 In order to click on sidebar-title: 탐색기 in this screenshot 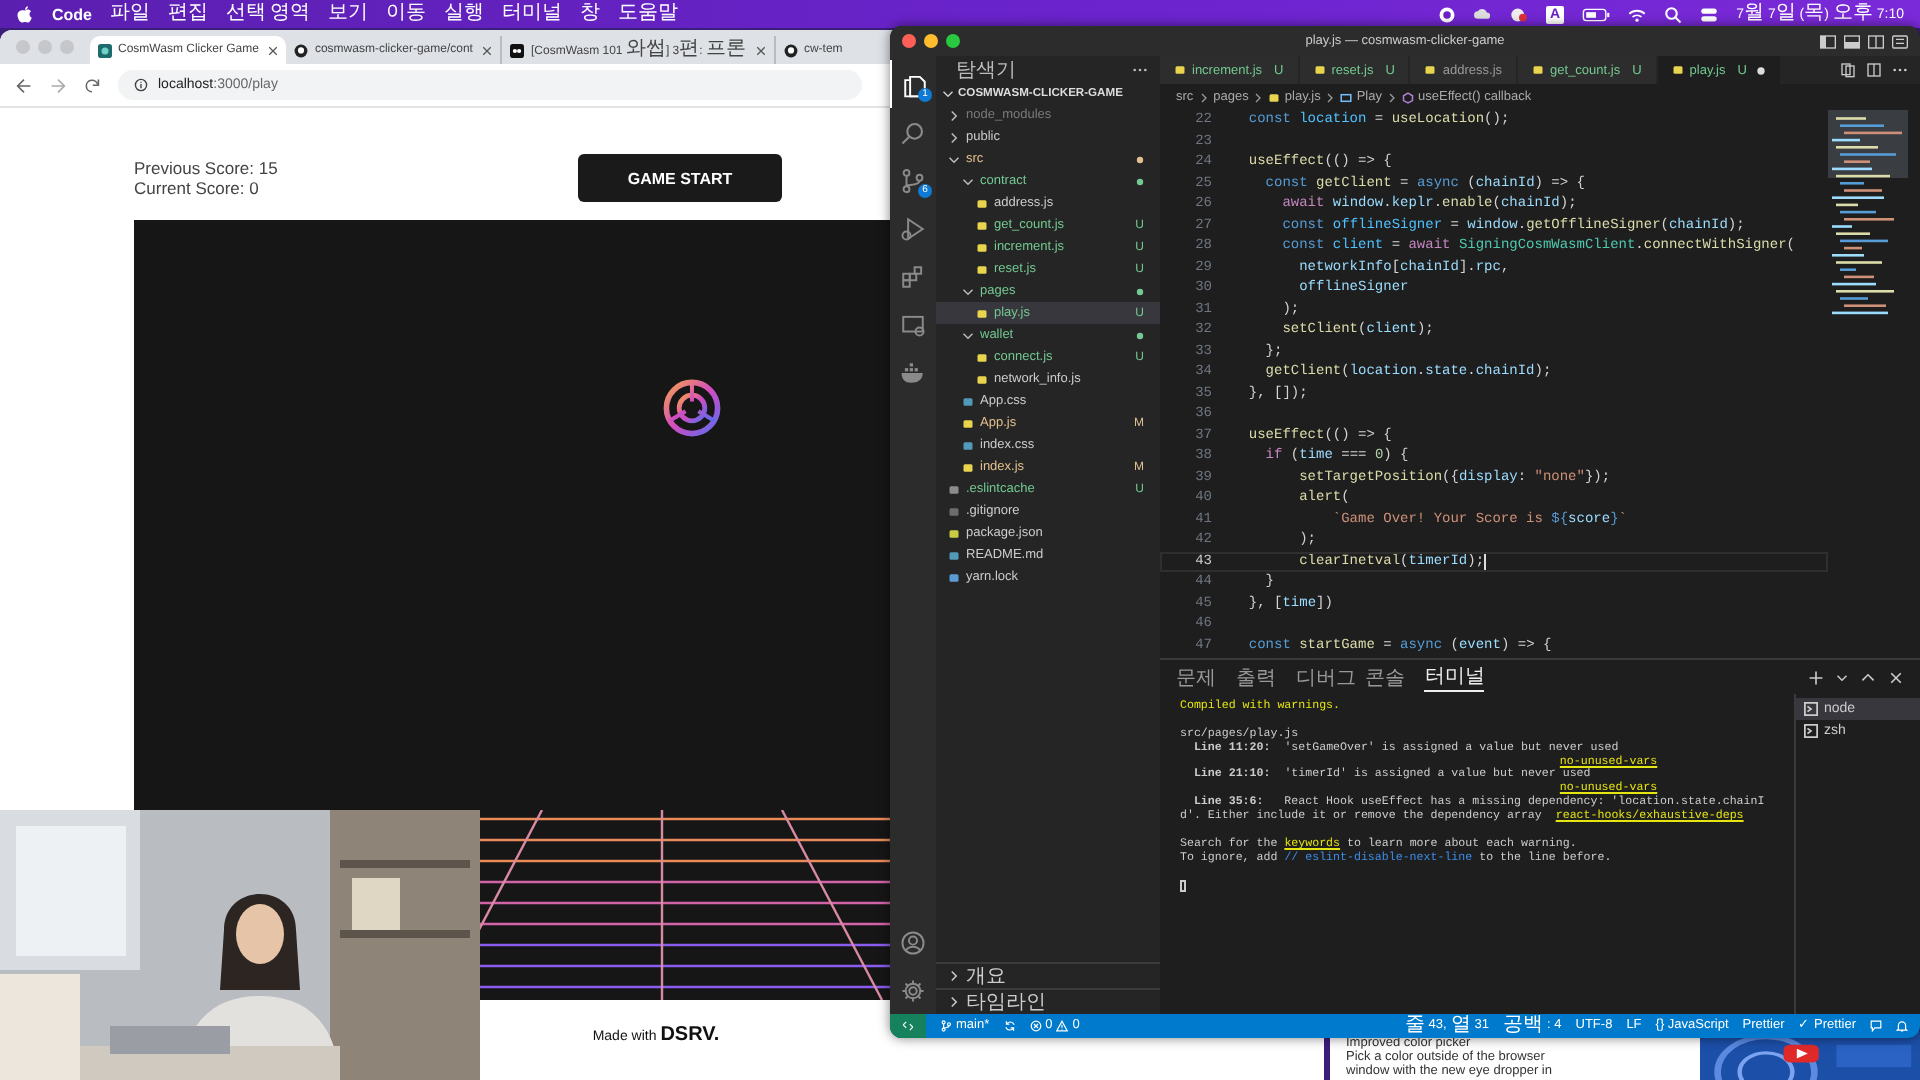, I will do `click(986, 71)`.